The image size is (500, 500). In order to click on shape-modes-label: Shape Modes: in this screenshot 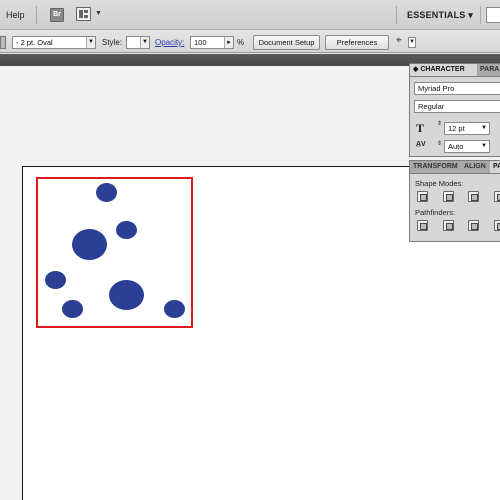, I will do `click(439, 183)`.